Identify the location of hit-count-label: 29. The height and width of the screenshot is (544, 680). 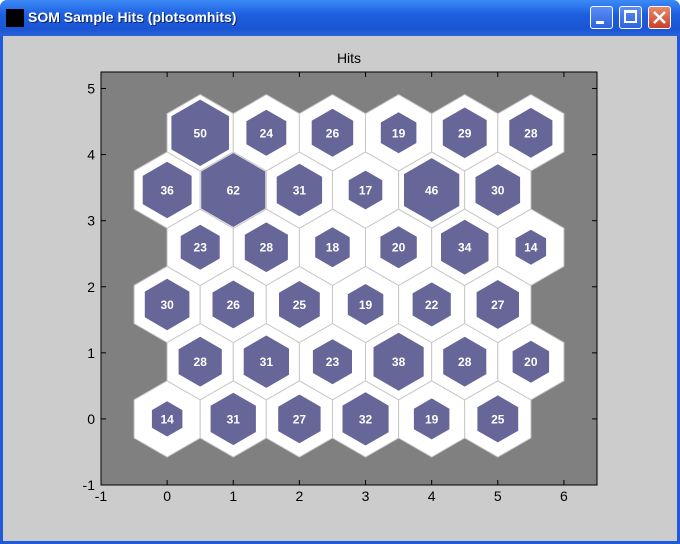
(465, 133).